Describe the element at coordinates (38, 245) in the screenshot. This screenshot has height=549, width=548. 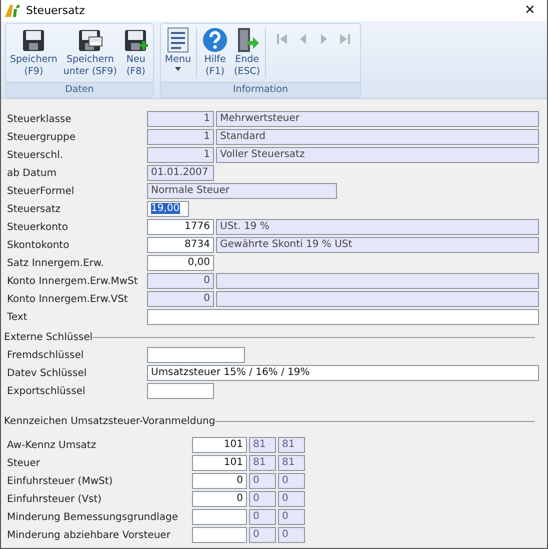
I see `field-label: Skontokonto` at that location.